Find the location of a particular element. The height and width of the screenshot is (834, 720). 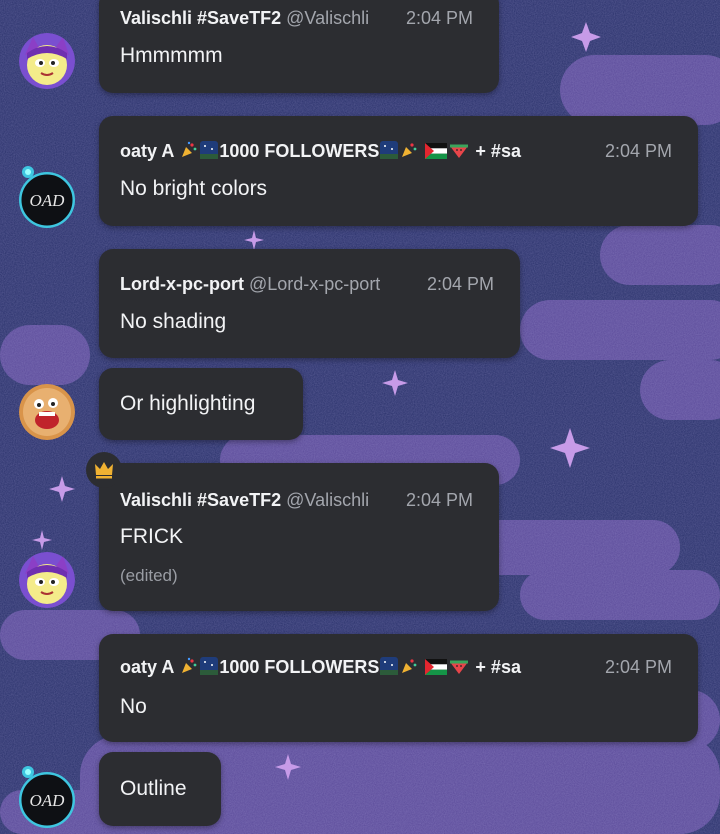

message-bubble: Outline is located at coordinates (160, 789).